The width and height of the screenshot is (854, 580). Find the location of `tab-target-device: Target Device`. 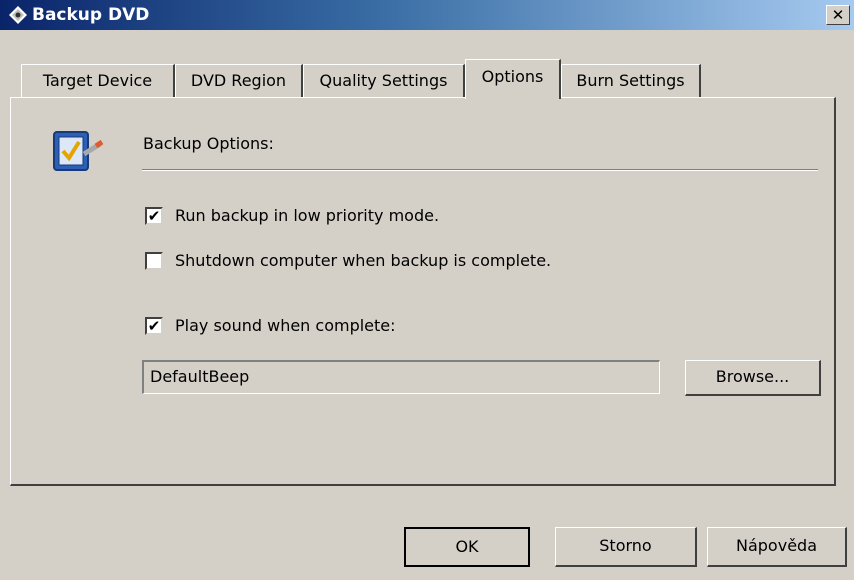

tab-target-device: Target Device is located at coordinates (98, 81).